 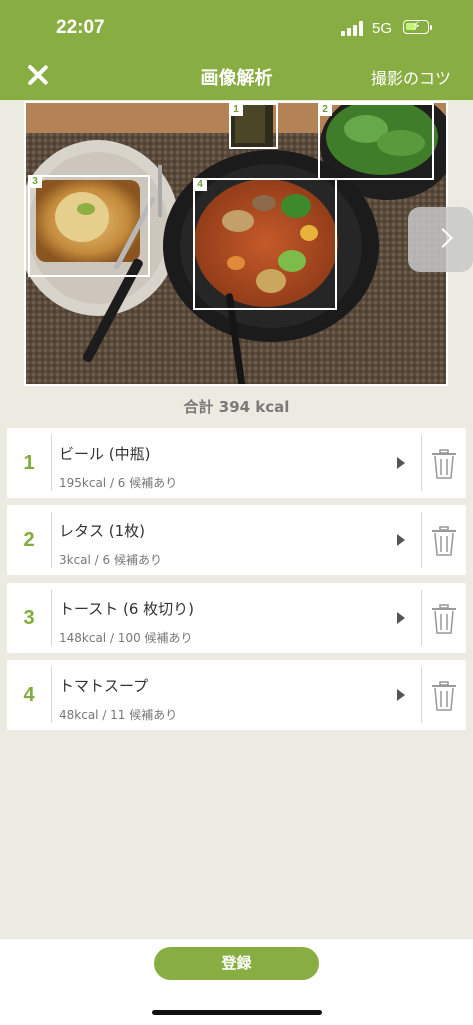 What do you see at coordinates (440, 239) in the screenshot?
I see `next-photo-chevron-icon` at bounding box center [440, 239].